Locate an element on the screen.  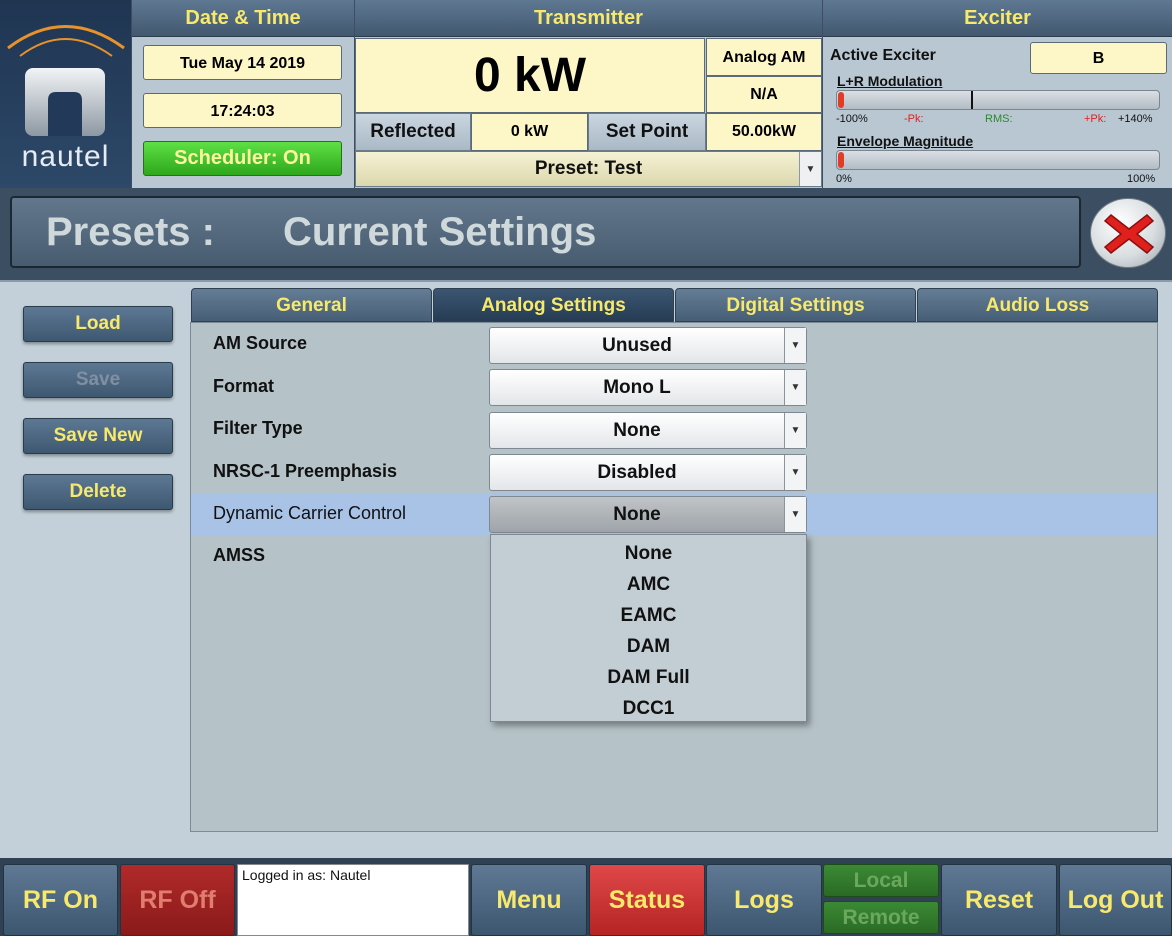
lr-modulation-label: L+R Modulation is located at coordinates (890, 81).